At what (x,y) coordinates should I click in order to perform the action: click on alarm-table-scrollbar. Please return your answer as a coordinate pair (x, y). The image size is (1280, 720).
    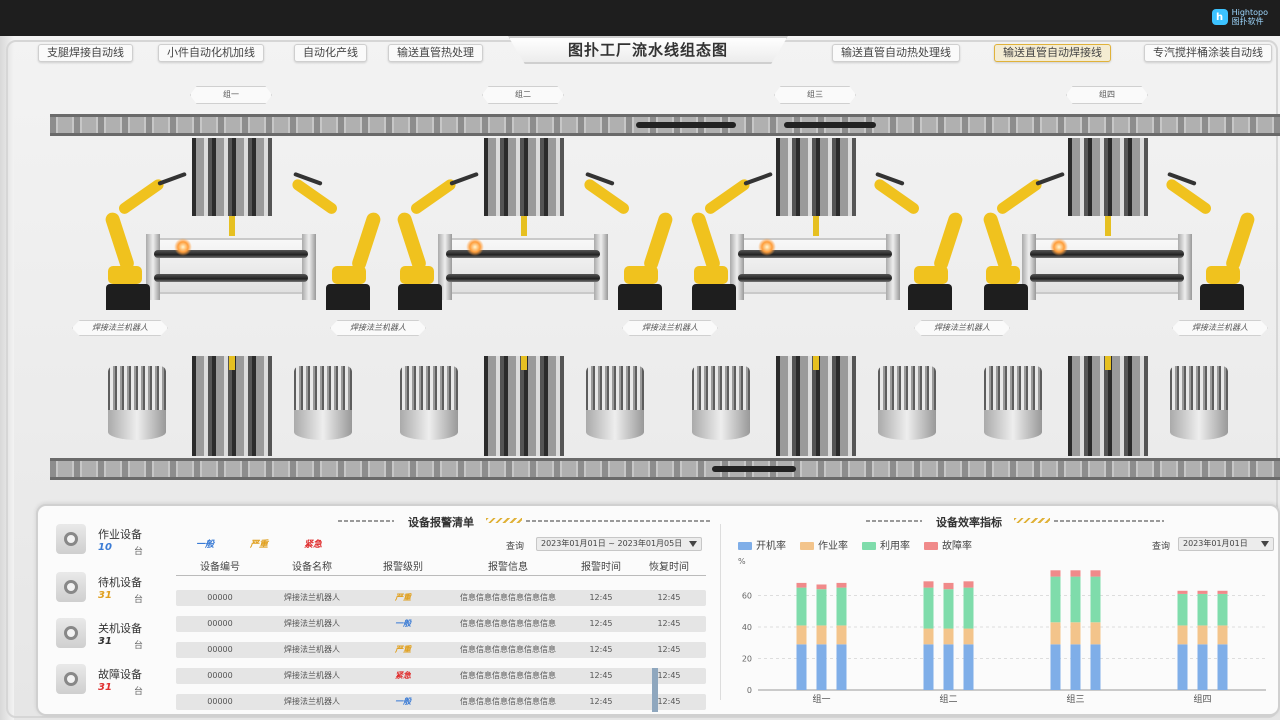
    Looking at the image, I should click on (655, 690).